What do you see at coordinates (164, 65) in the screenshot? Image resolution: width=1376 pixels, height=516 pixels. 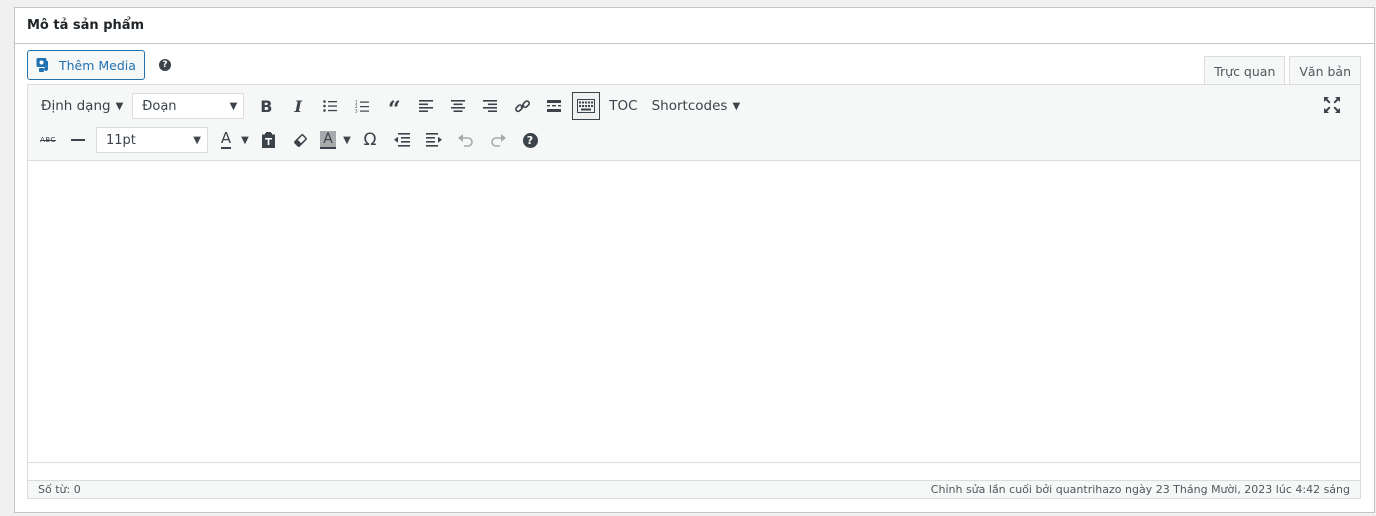 I see `question-circle-icon: ?` at bounding box center [164, 65].